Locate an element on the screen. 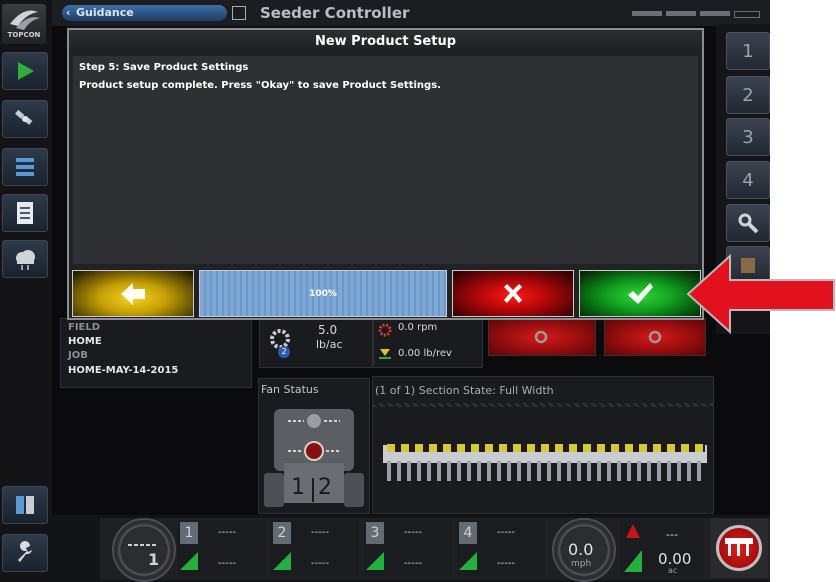  job-value: HOME-MAY-14-2015 is located at coordinates (123, 370).